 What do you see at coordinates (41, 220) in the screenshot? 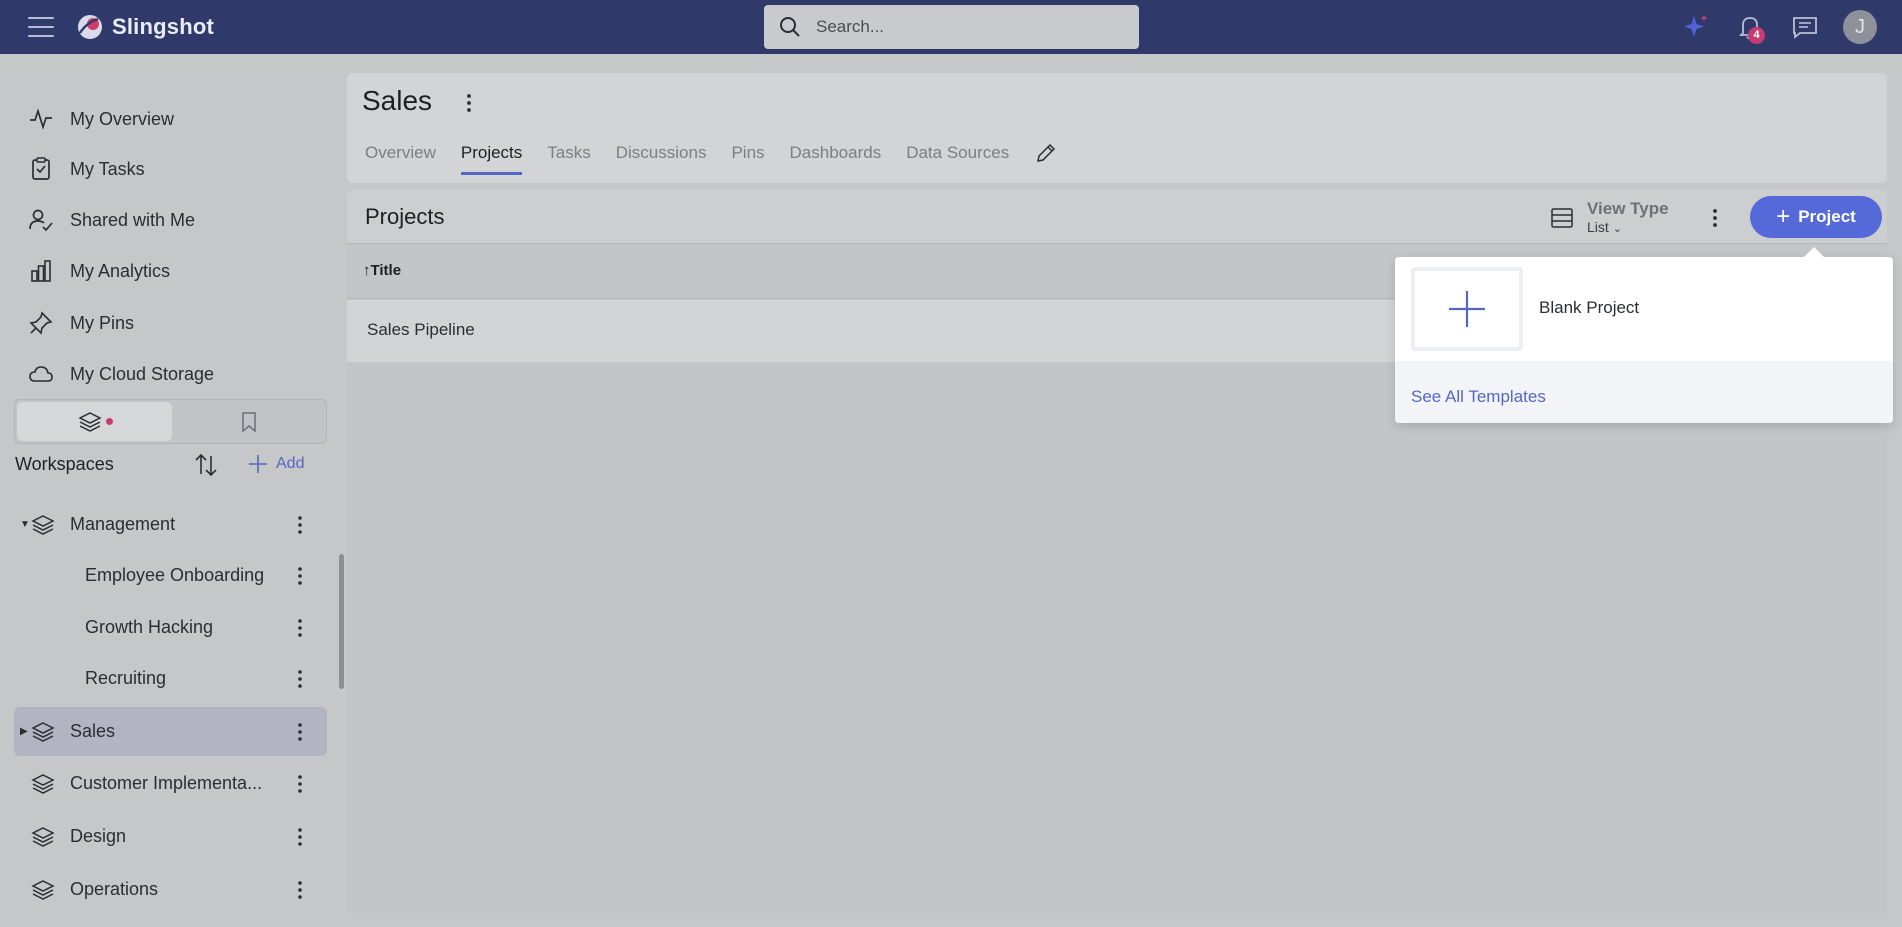
I see `user-check-icon` at bounding box center [41, 220].